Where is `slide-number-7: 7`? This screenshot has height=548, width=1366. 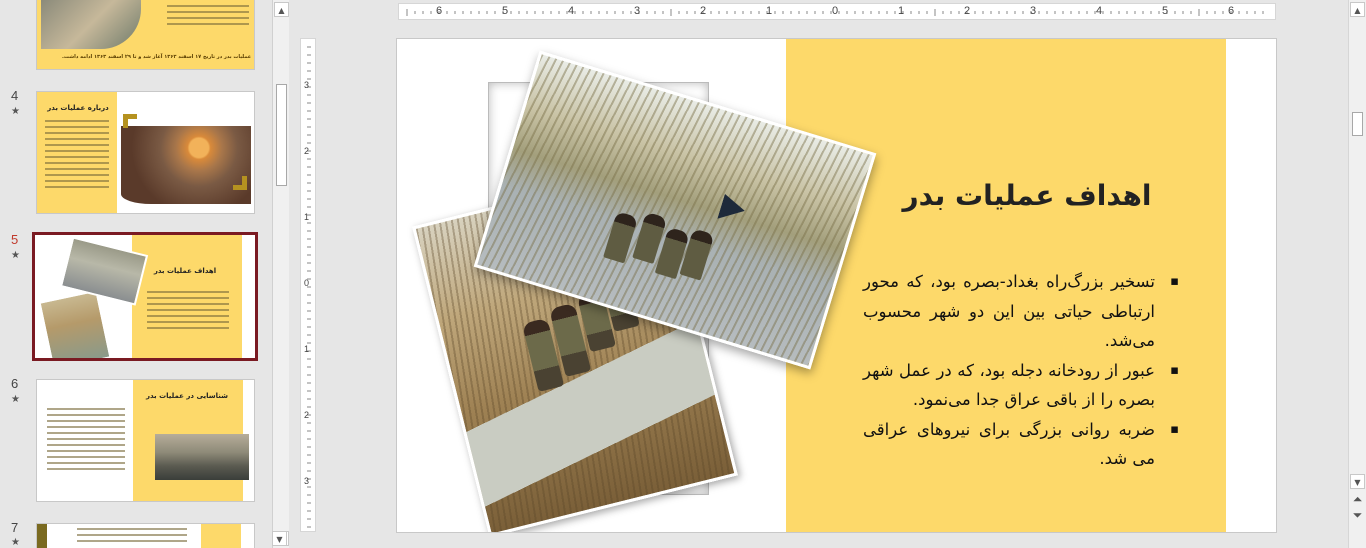 slide-number-7: 7 is located at coordinates (15, 527).